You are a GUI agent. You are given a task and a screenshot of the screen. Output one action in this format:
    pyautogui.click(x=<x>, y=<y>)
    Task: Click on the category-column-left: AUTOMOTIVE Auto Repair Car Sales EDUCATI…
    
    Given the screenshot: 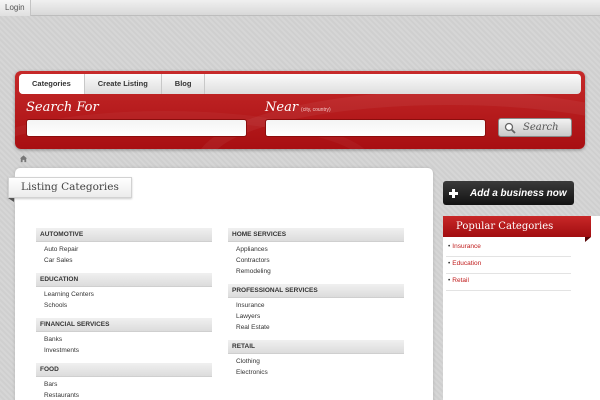 What is the action you would take?
    pyautogui.click(x=124, y=314)
    